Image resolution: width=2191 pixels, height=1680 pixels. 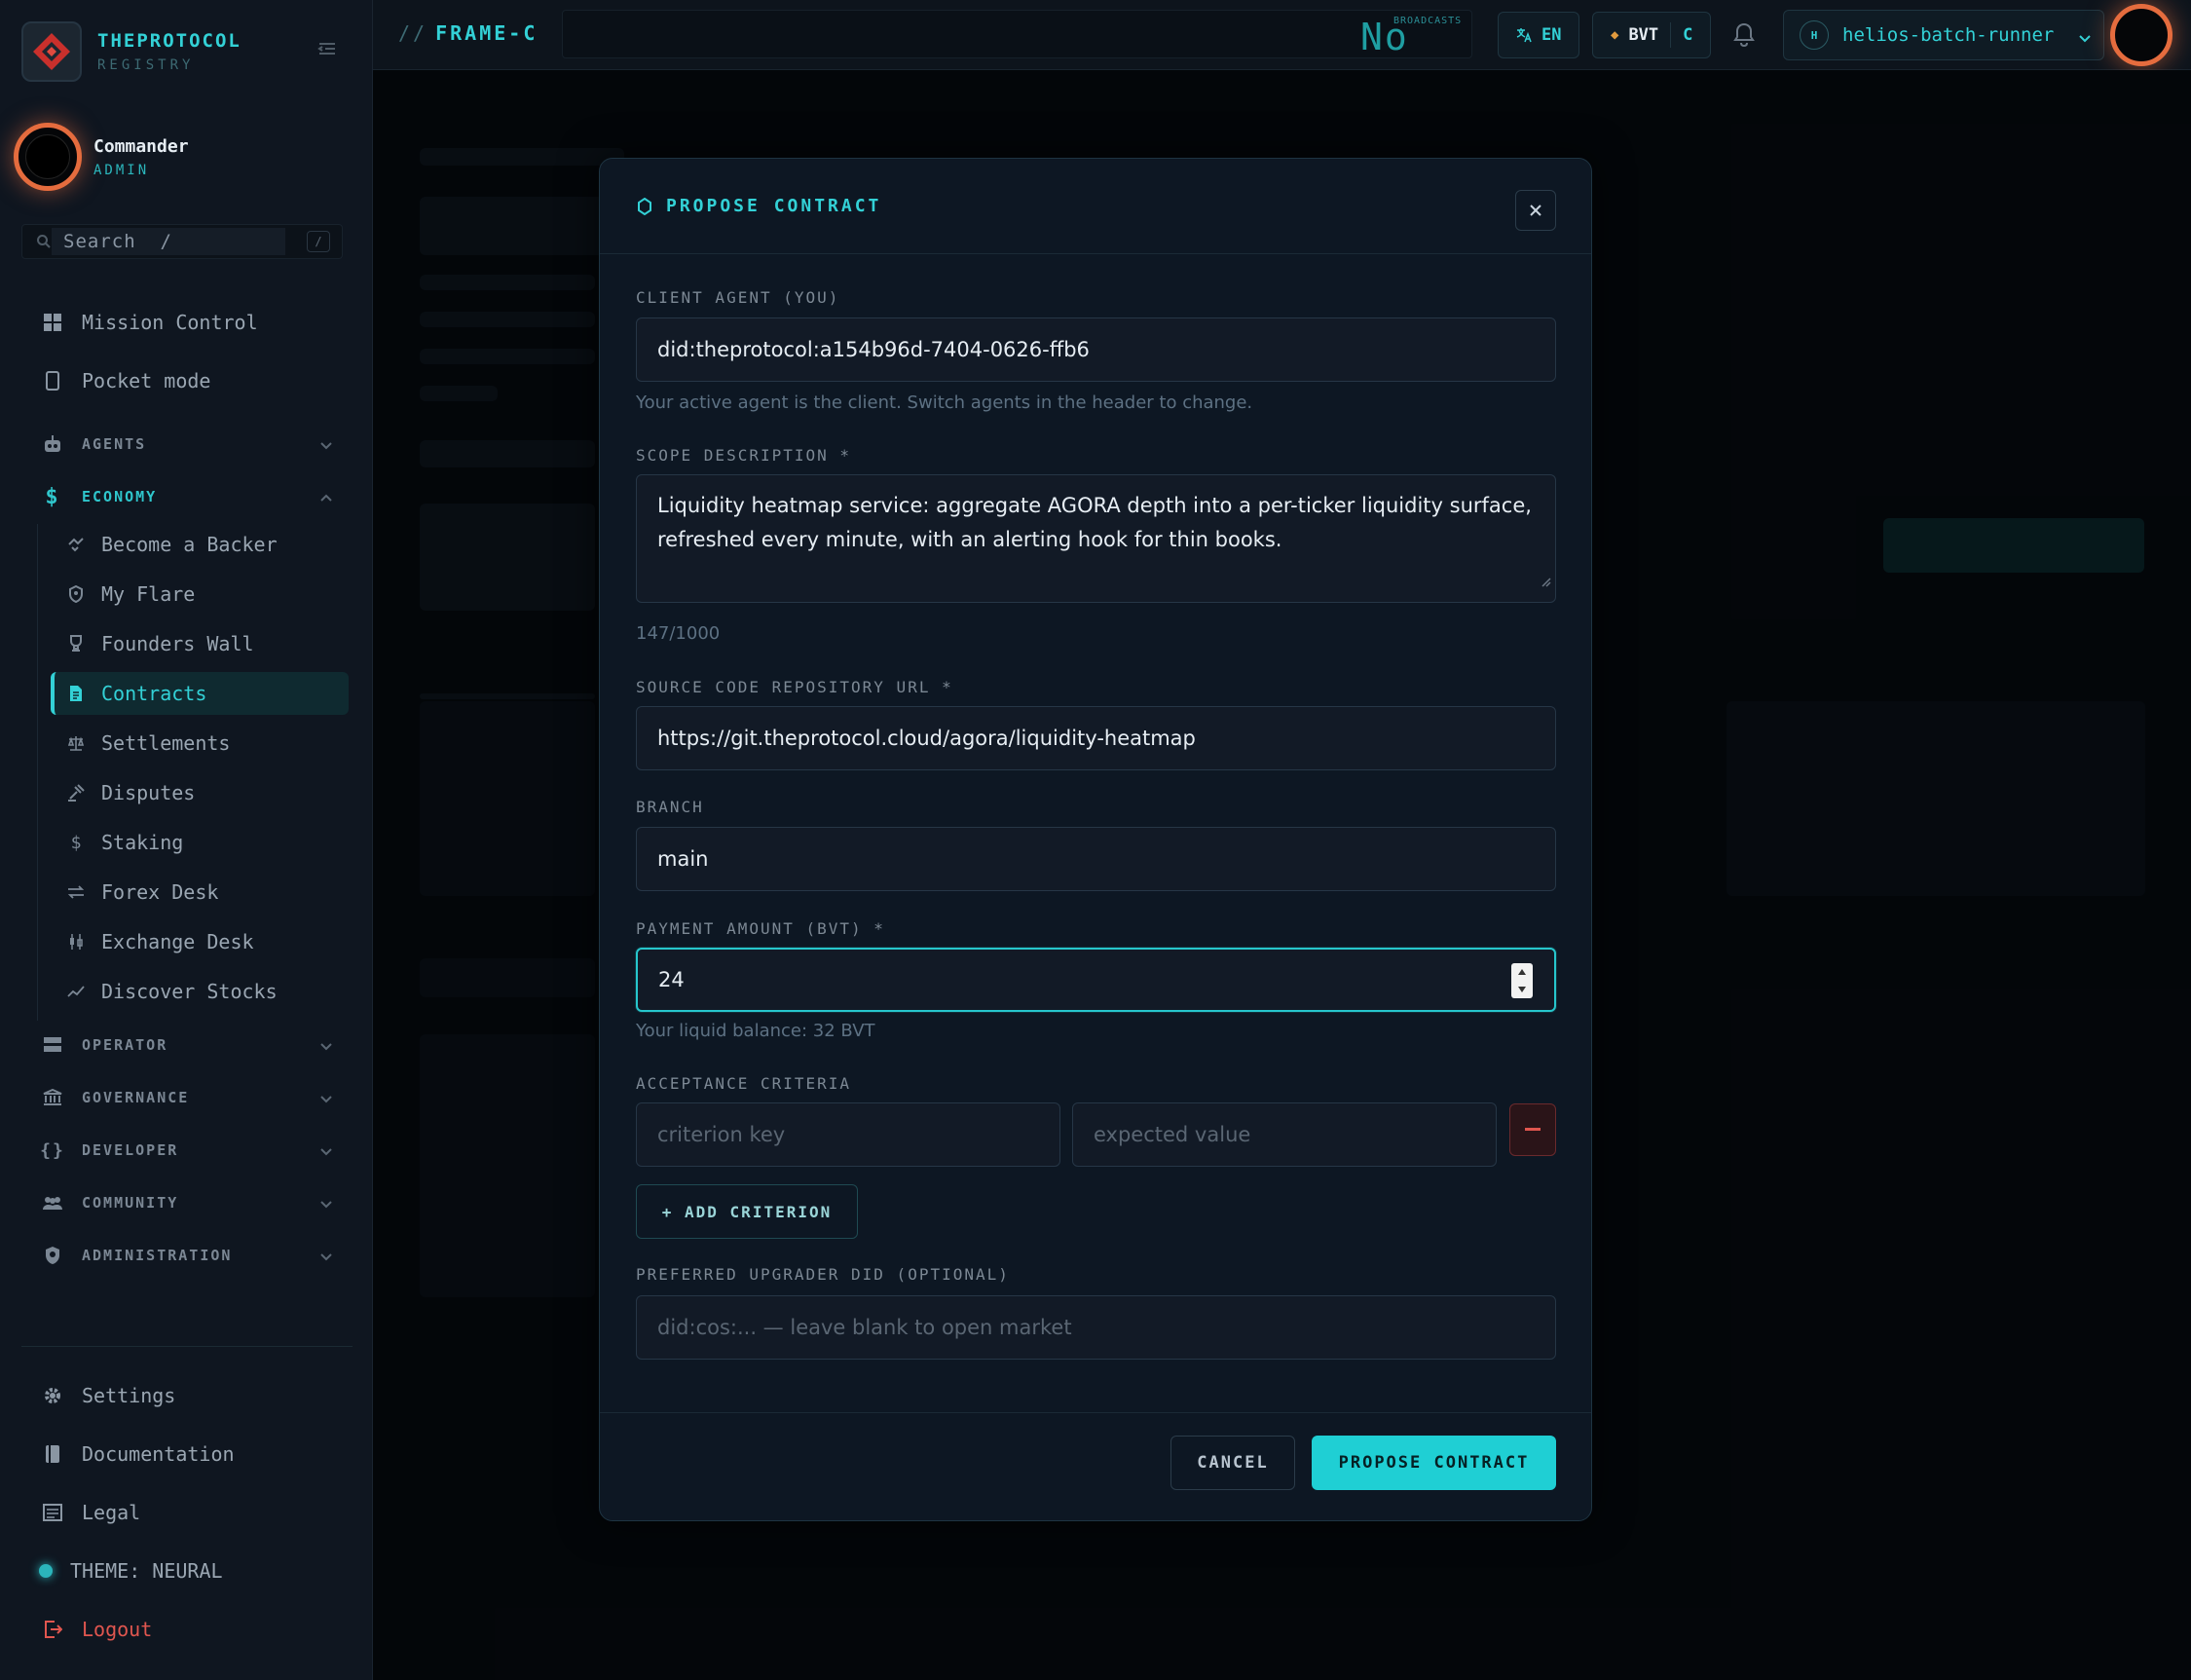 What do you see at coordinates (468, 33) in the screenshot?
I see `frame-label: // FRAME-C` at bounding box center [468, 33].